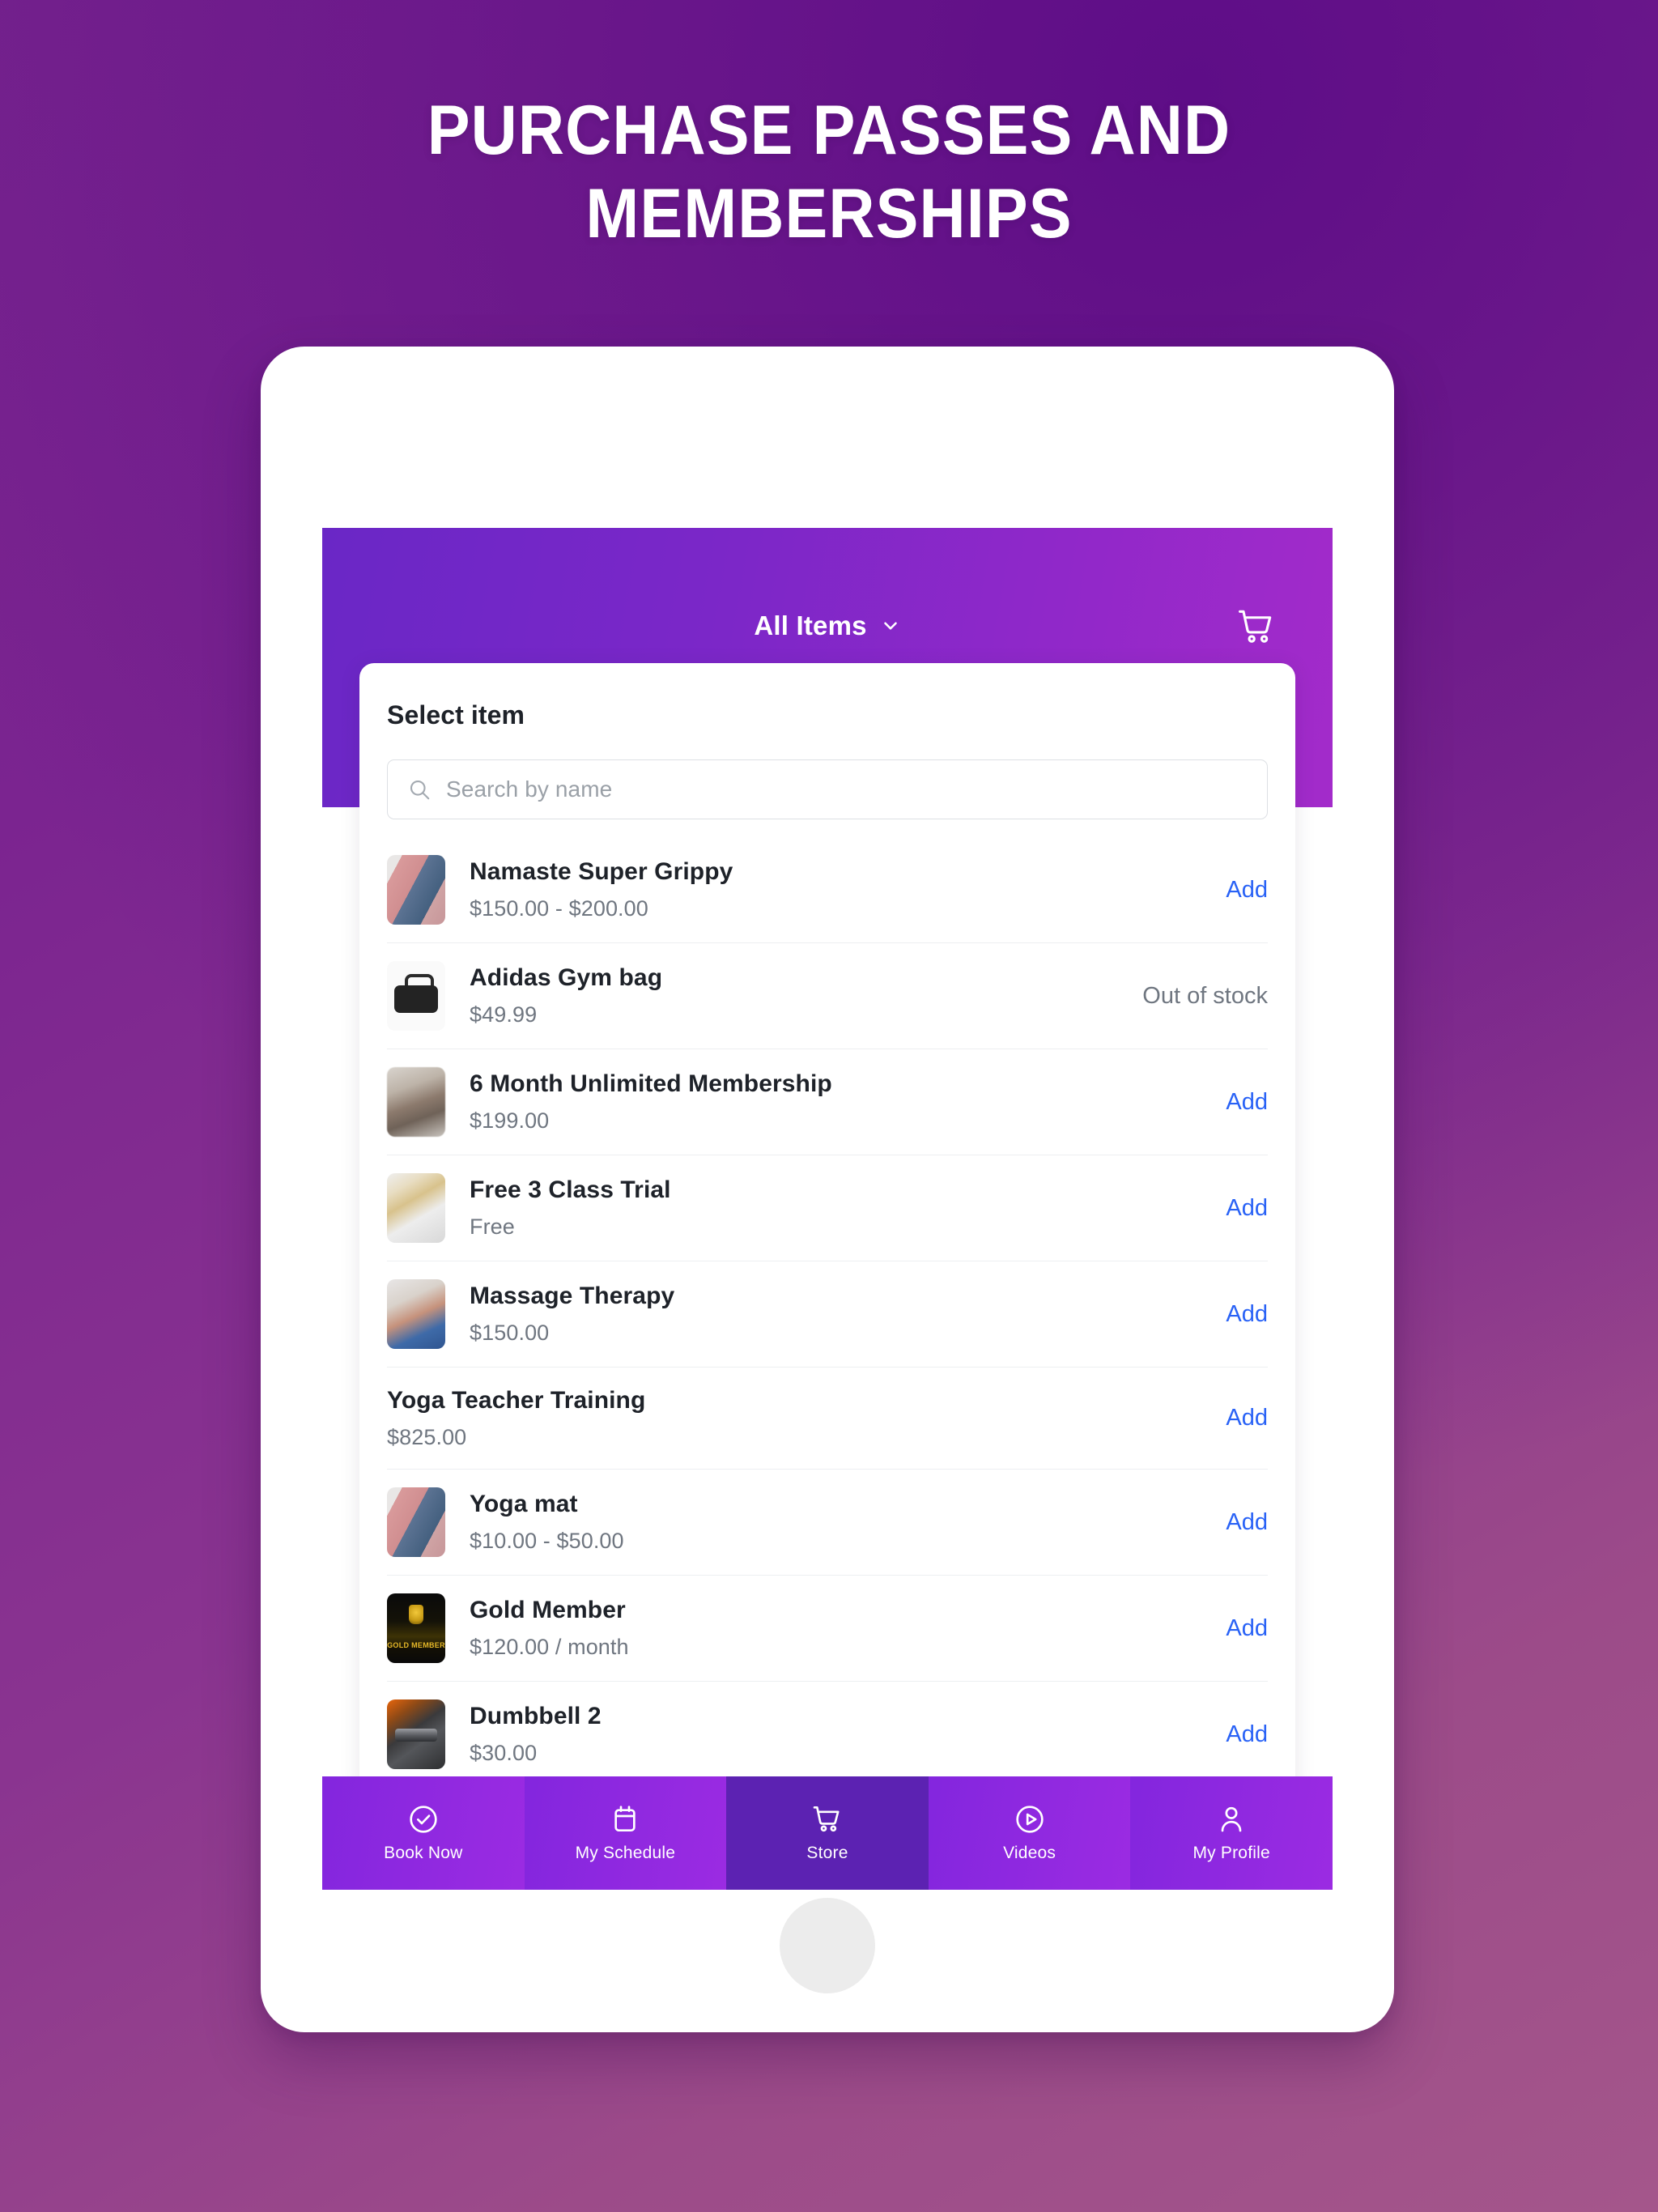  I want to click on search-icon, so click(420, 790).